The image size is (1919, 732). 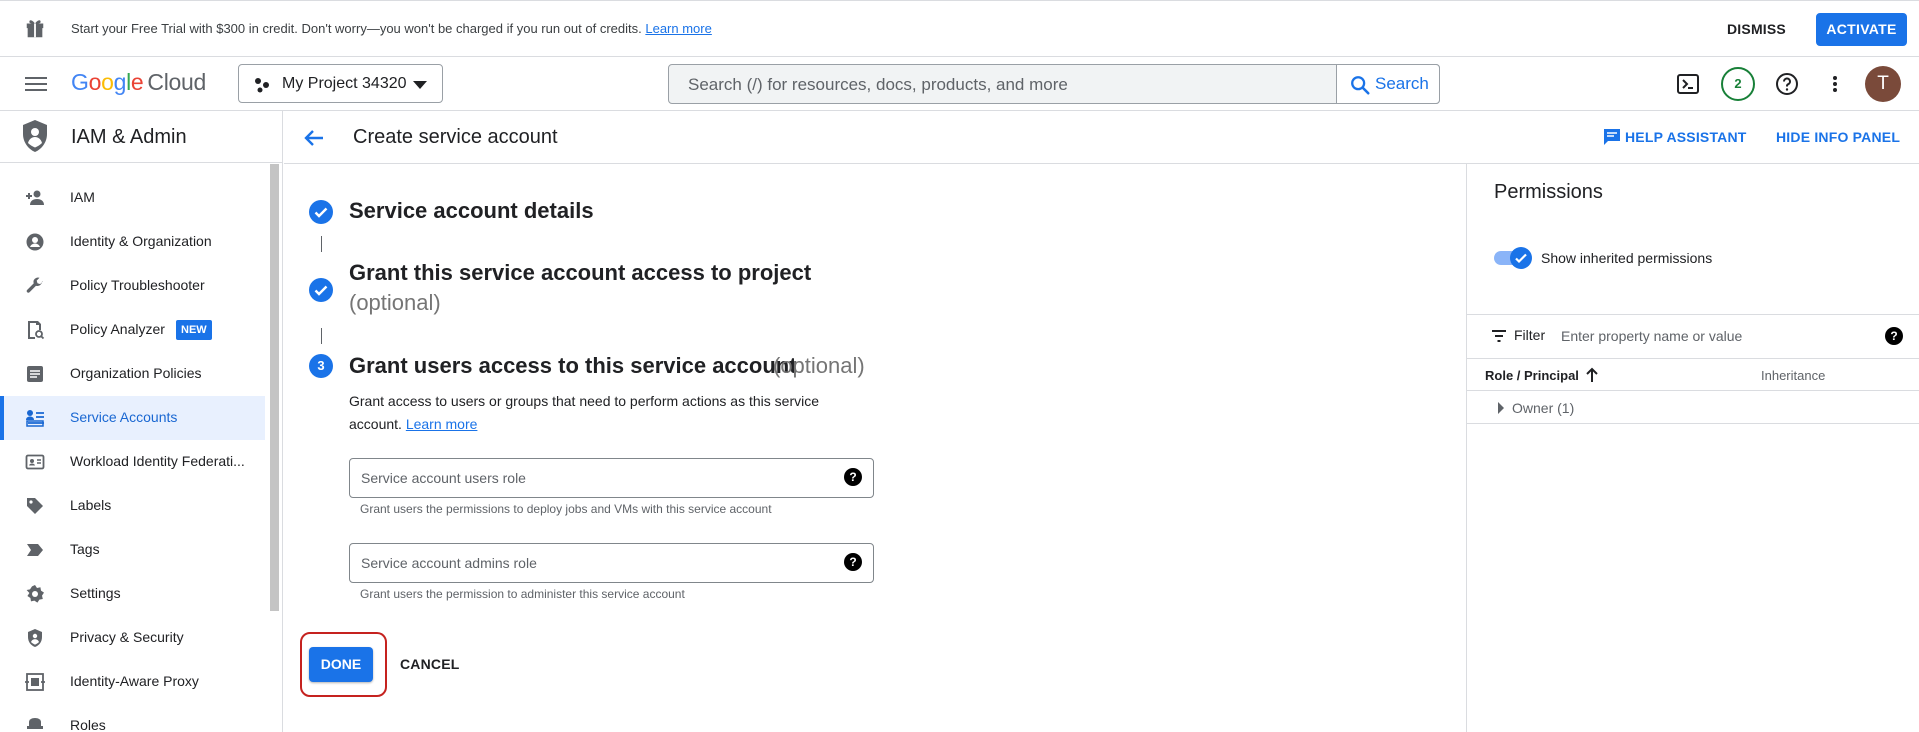 I want to click on sidebar-item-label: Identity-Aware Proxy, so click(x=134, y=681).